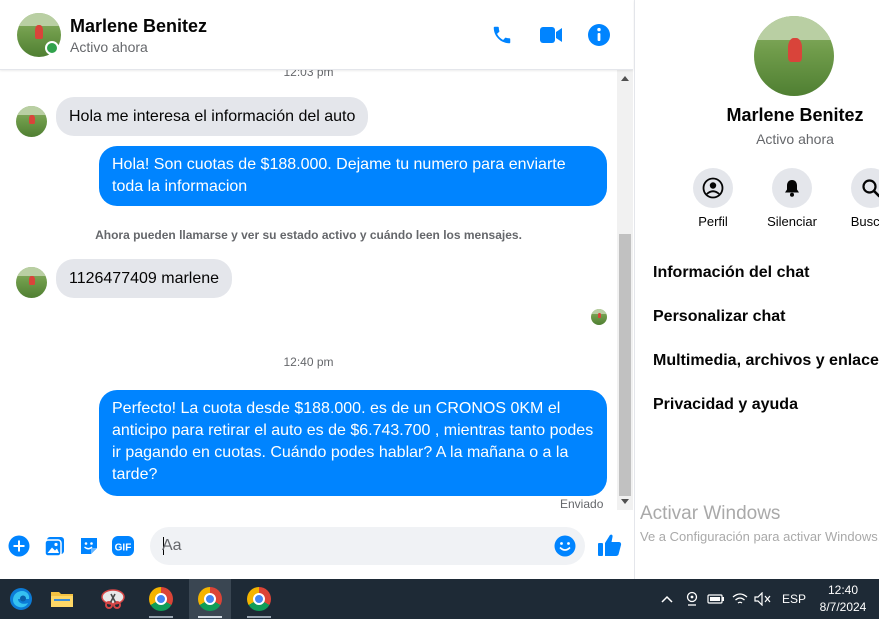 Image resolution: width=879 pixels, height=619 pixels. I want to click on profile-action: Perfil, so click(713, 198).